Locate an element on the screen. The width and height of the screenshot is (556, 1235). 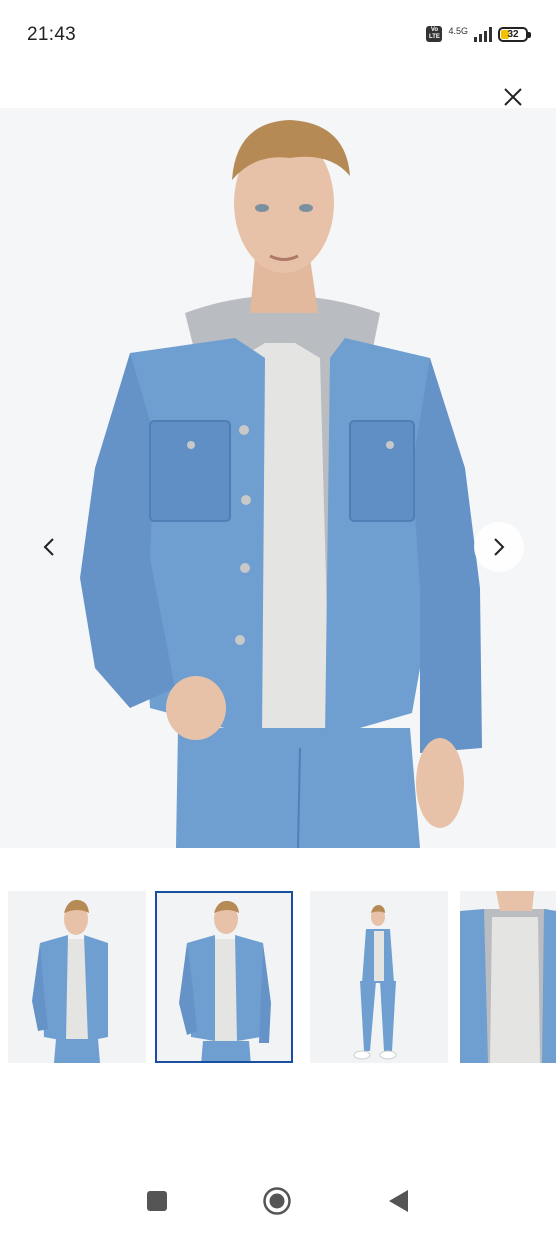
network-type: 4.5G is located at coordinates (458, 30).